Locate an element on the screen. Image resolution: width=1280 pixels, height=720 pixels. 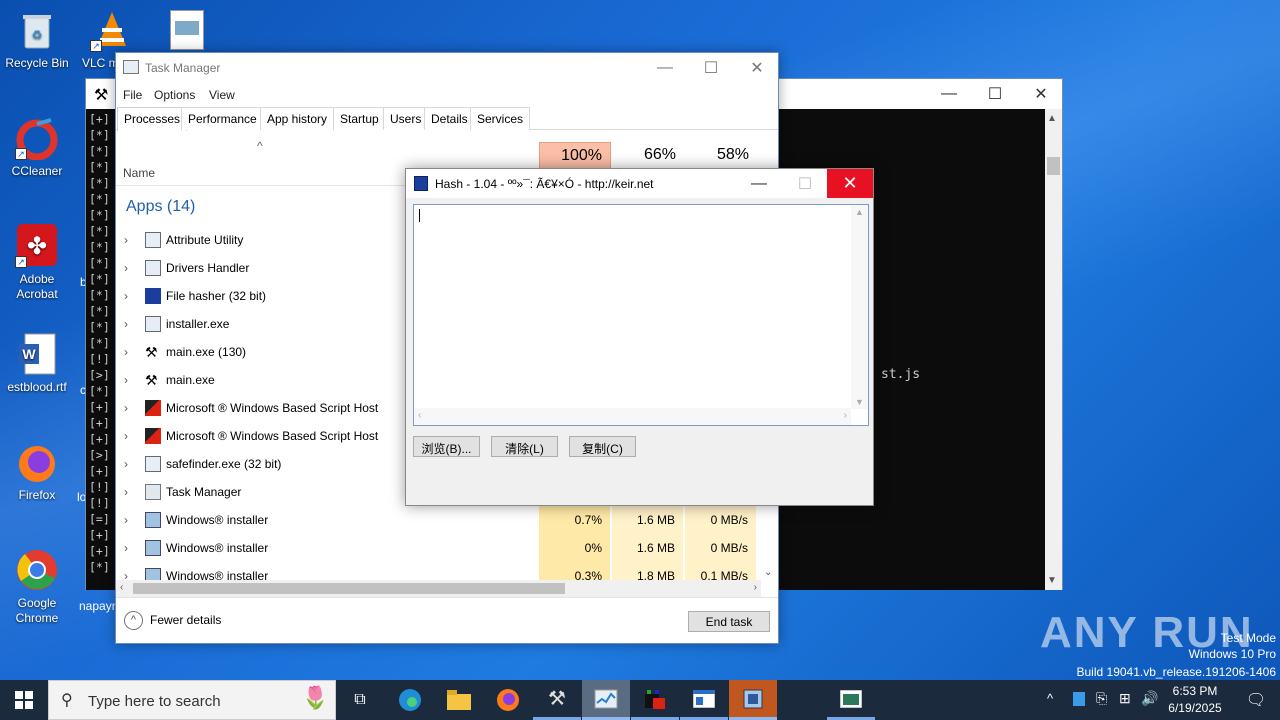
desktop-icon-recycle-bin: ♻ Recycle Bin is located at coordinates (37, 39).